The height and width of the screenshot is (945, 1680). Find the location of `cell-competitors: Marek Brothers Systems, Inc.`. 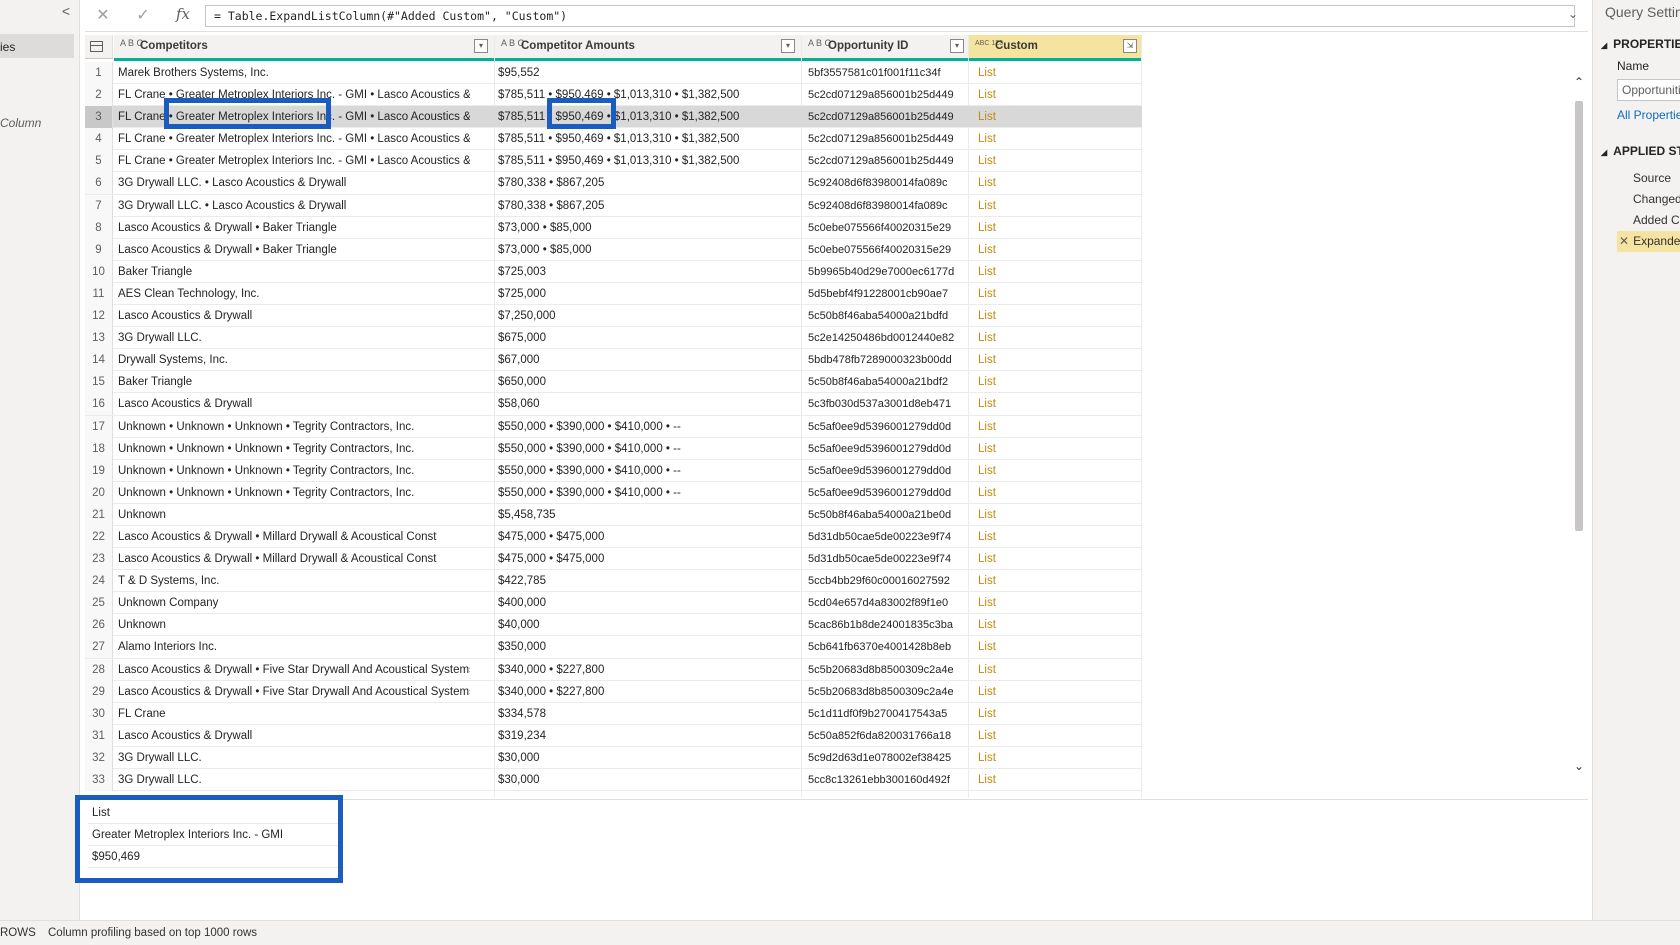

cell-competitors: Marek Brothers Systems, Inc. is located at coordinates (294, 73).